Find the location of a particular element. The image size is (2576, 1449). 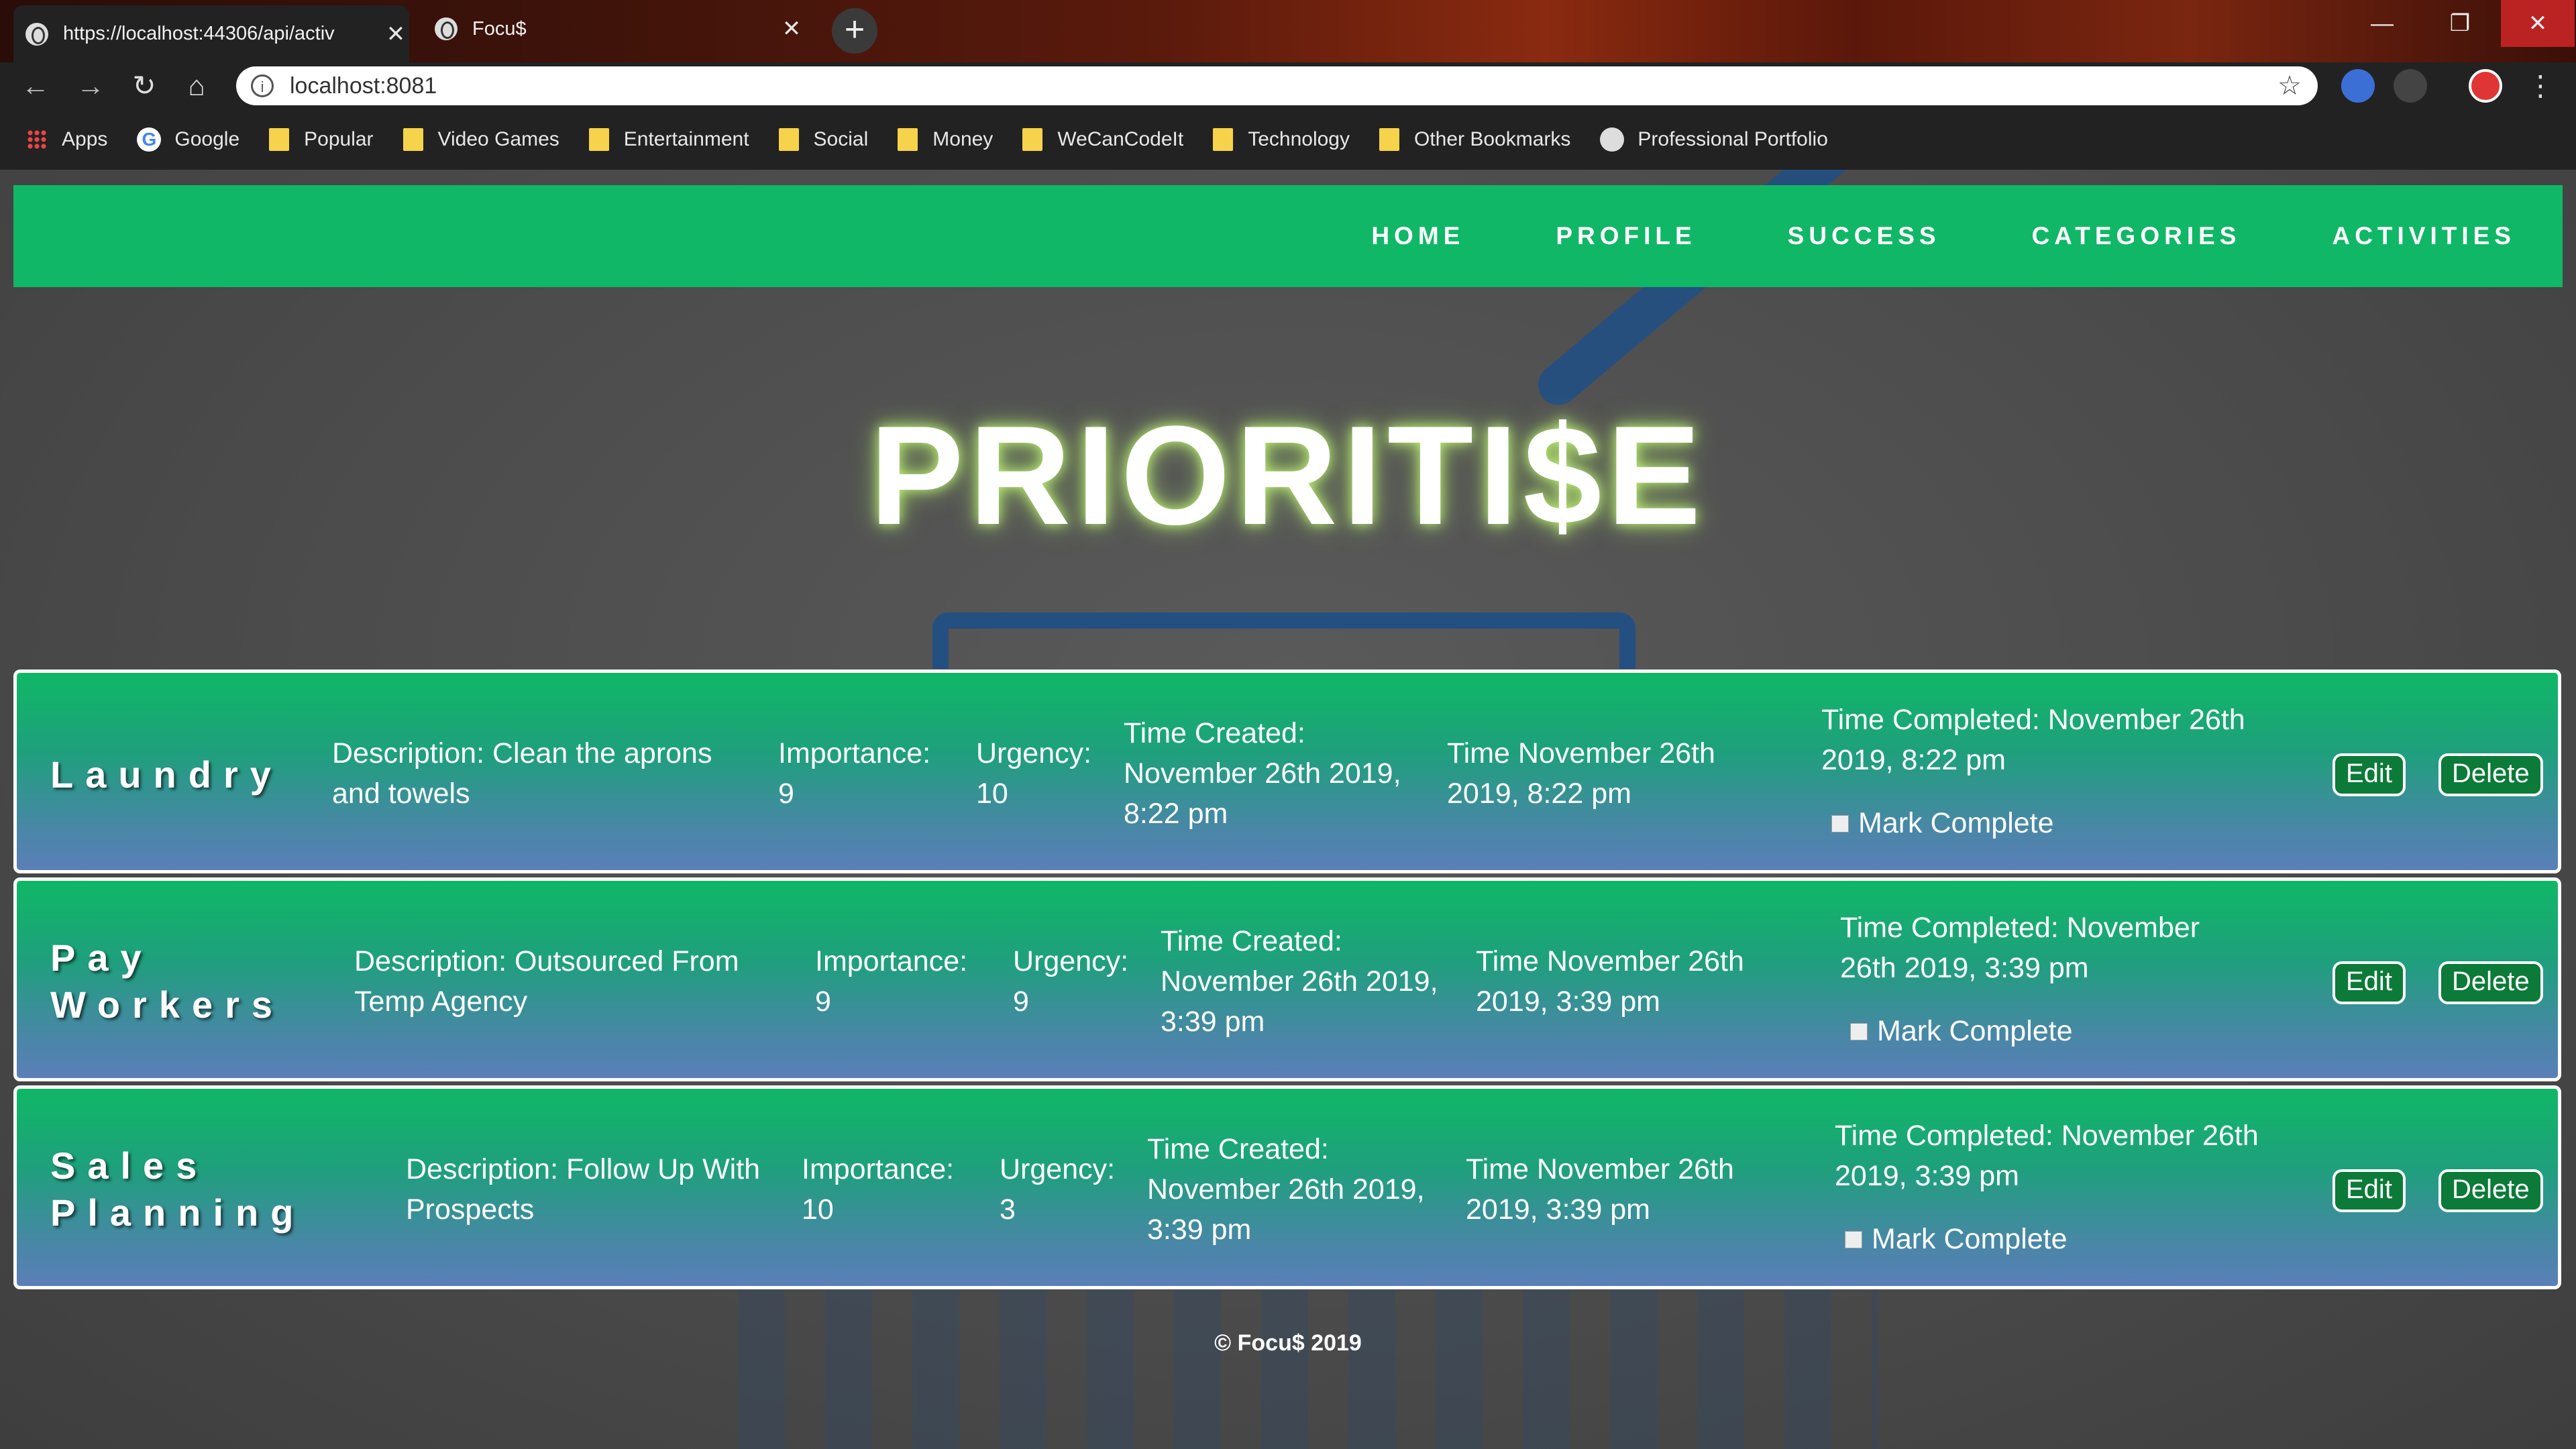

browser-toolbar: ← → ↻ ⌂ i localhost:8081 ☆ ⋮ is located at coordinates (1288, 85).